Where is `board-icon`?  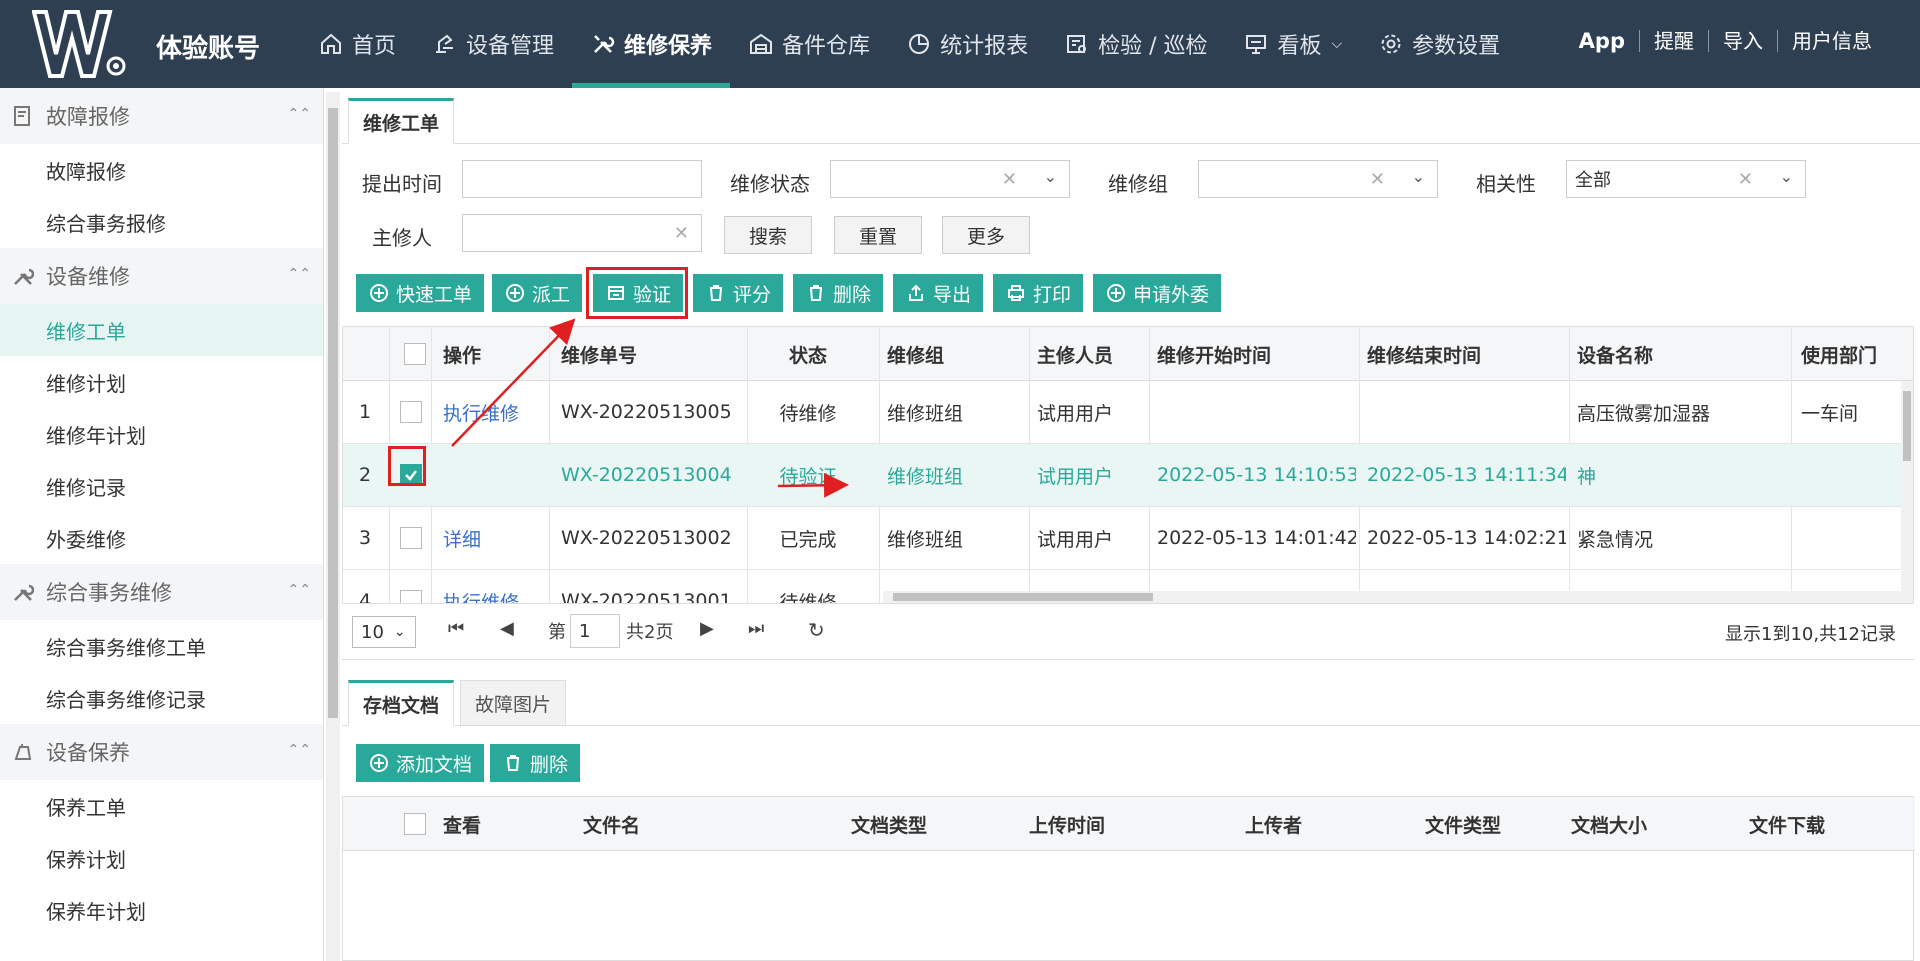
board-icon is located at coordinates (1256, 44).